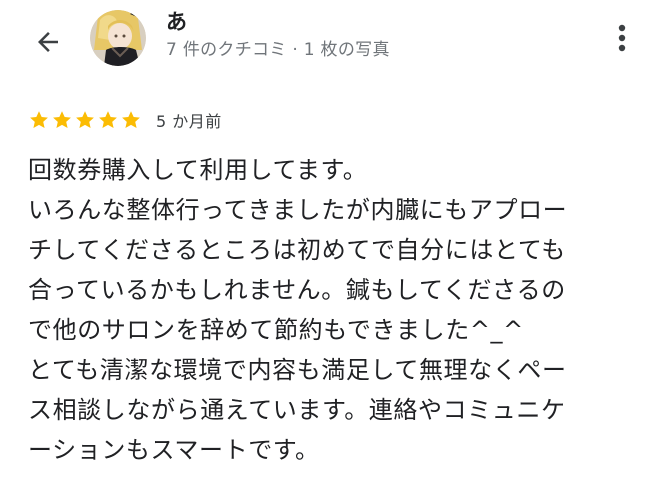 The width and height of the screenshot is (670, 504). What do you see at coordinates (176, 22) in the screenshot?
I see `reviewer-name: あ` at bounding box center [176, 22].